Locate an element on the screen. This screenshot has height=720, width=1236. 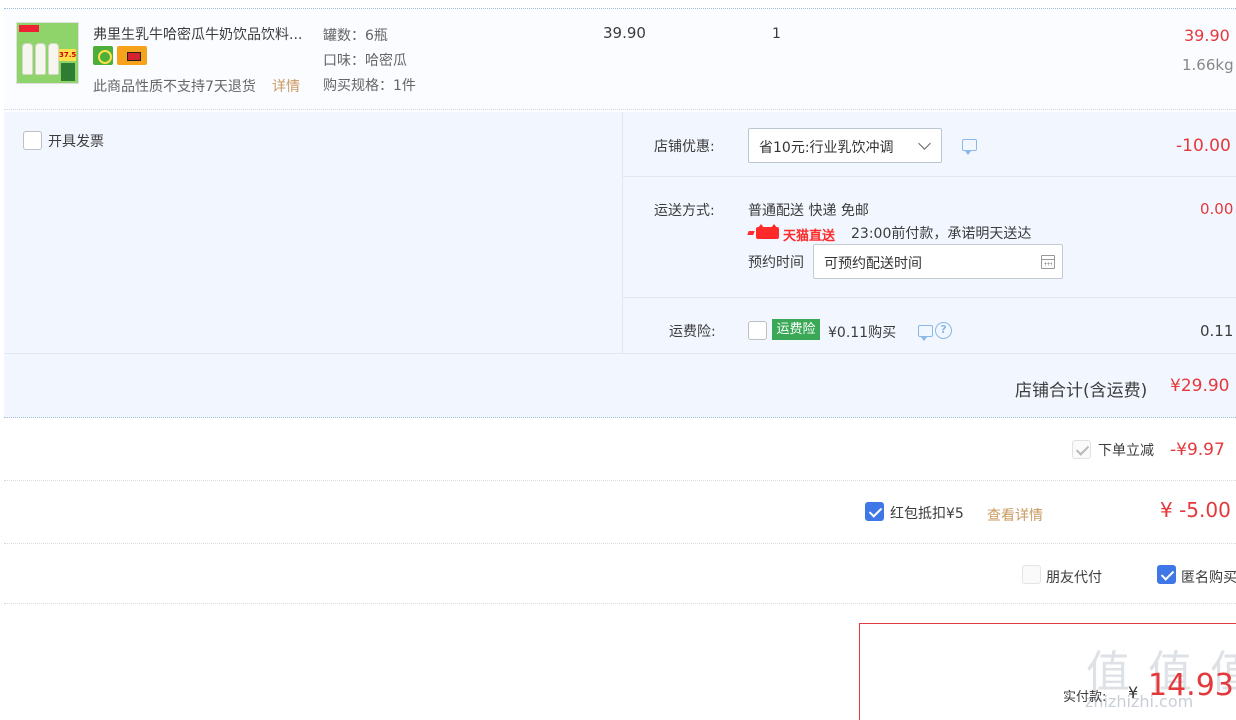
invoice-label: 开具发票 is located at coordinates (76, 142).